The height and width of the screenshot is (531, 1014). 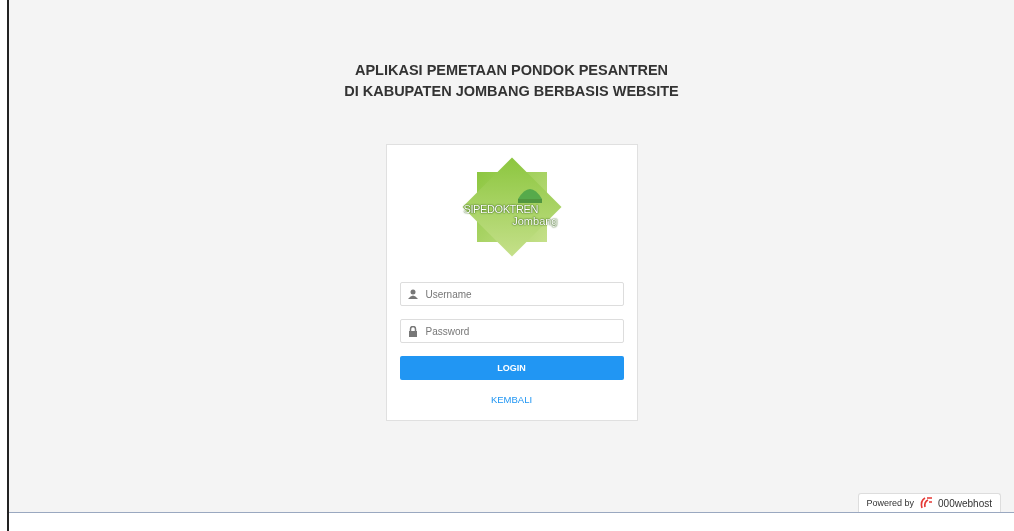 I want to click on brand-name: 000webhost, so click(x=965, y=503).